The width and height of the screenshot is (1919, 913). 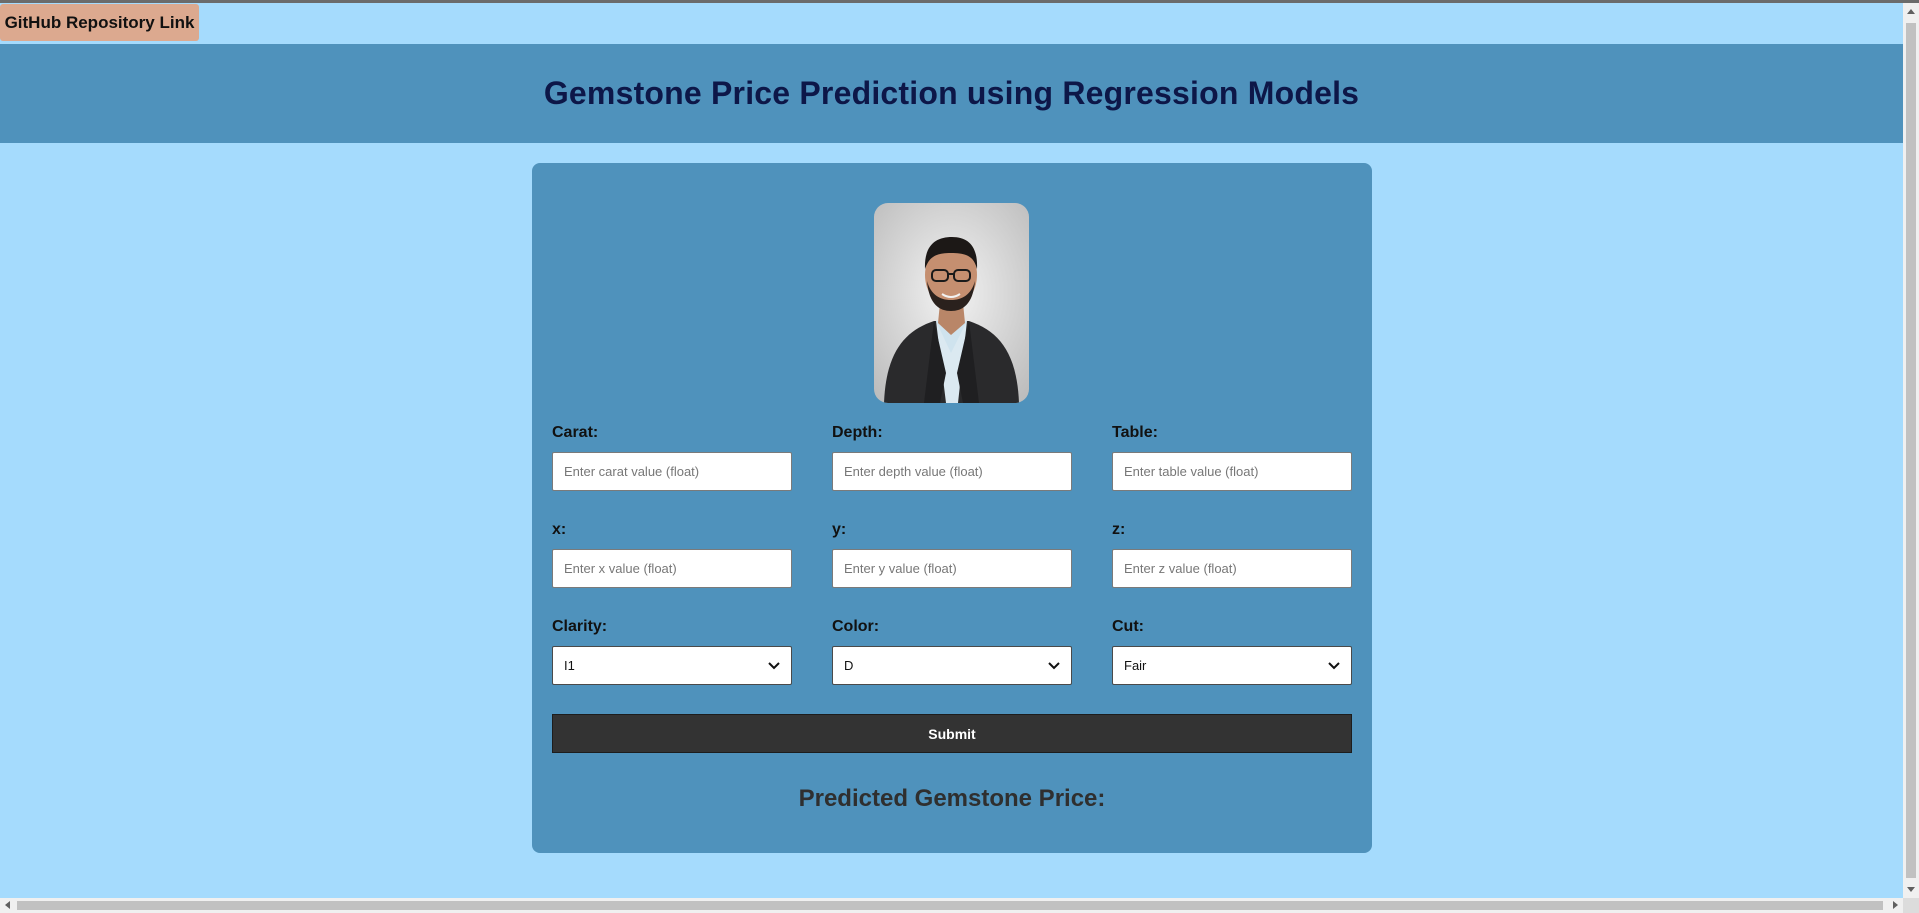 I want to click on vertical-scrollbar, so click(x=1911, y=450).